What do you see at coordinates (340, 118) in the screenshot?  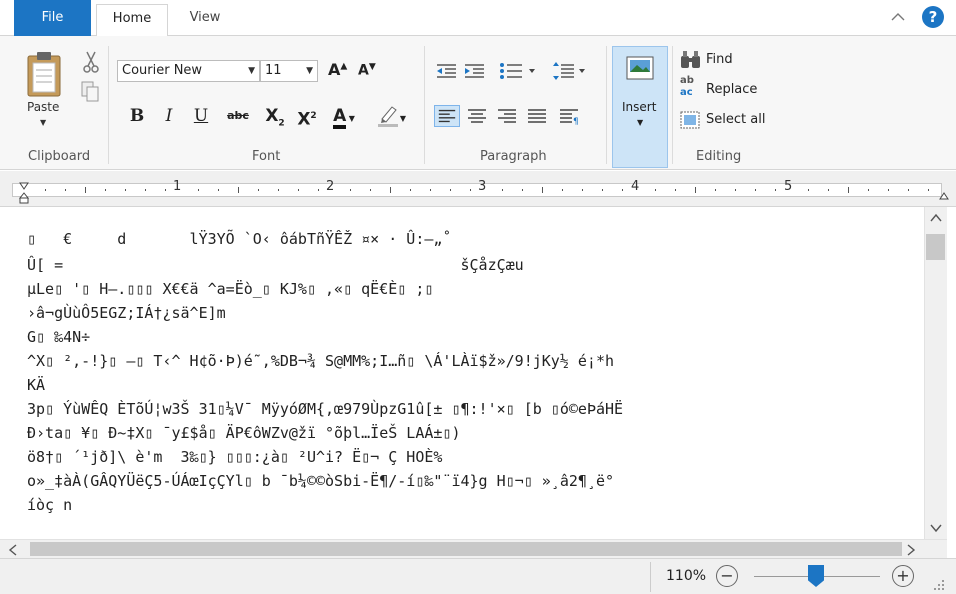 I see `text-color-icon: A` at bounding box center [340, 118].